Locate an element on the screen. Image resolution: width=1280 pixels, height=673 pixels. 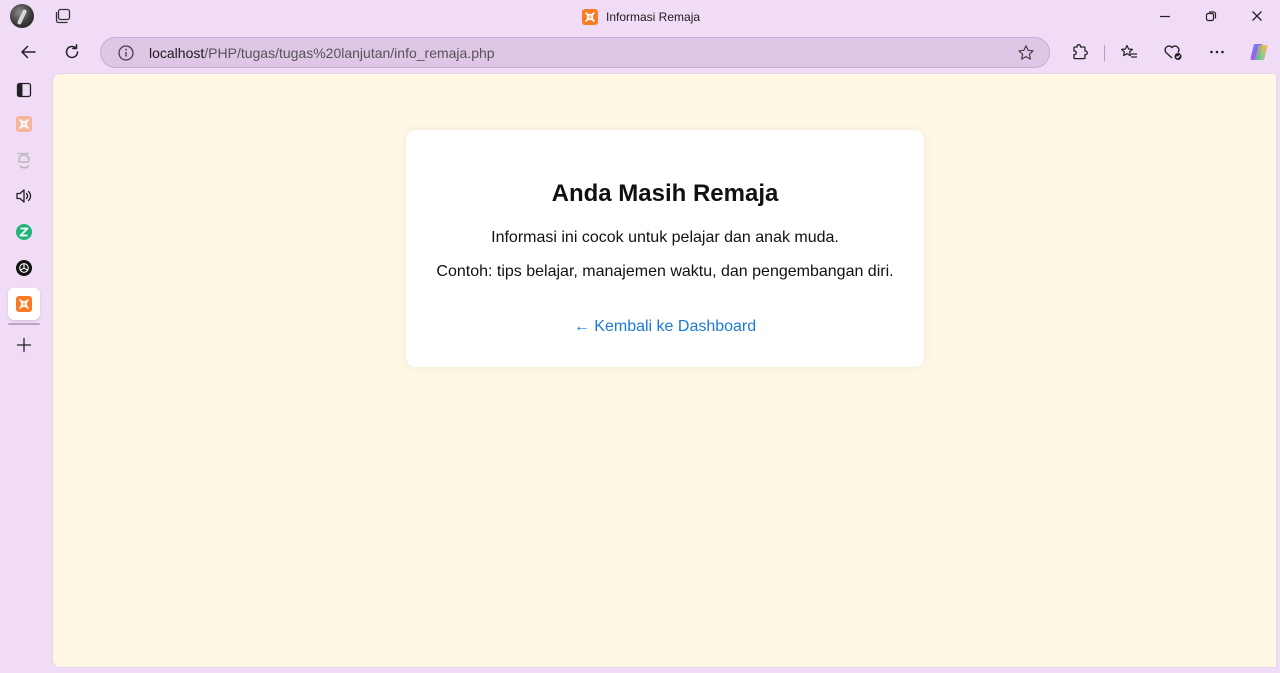
close-button is located at coordinates (1257, 16).